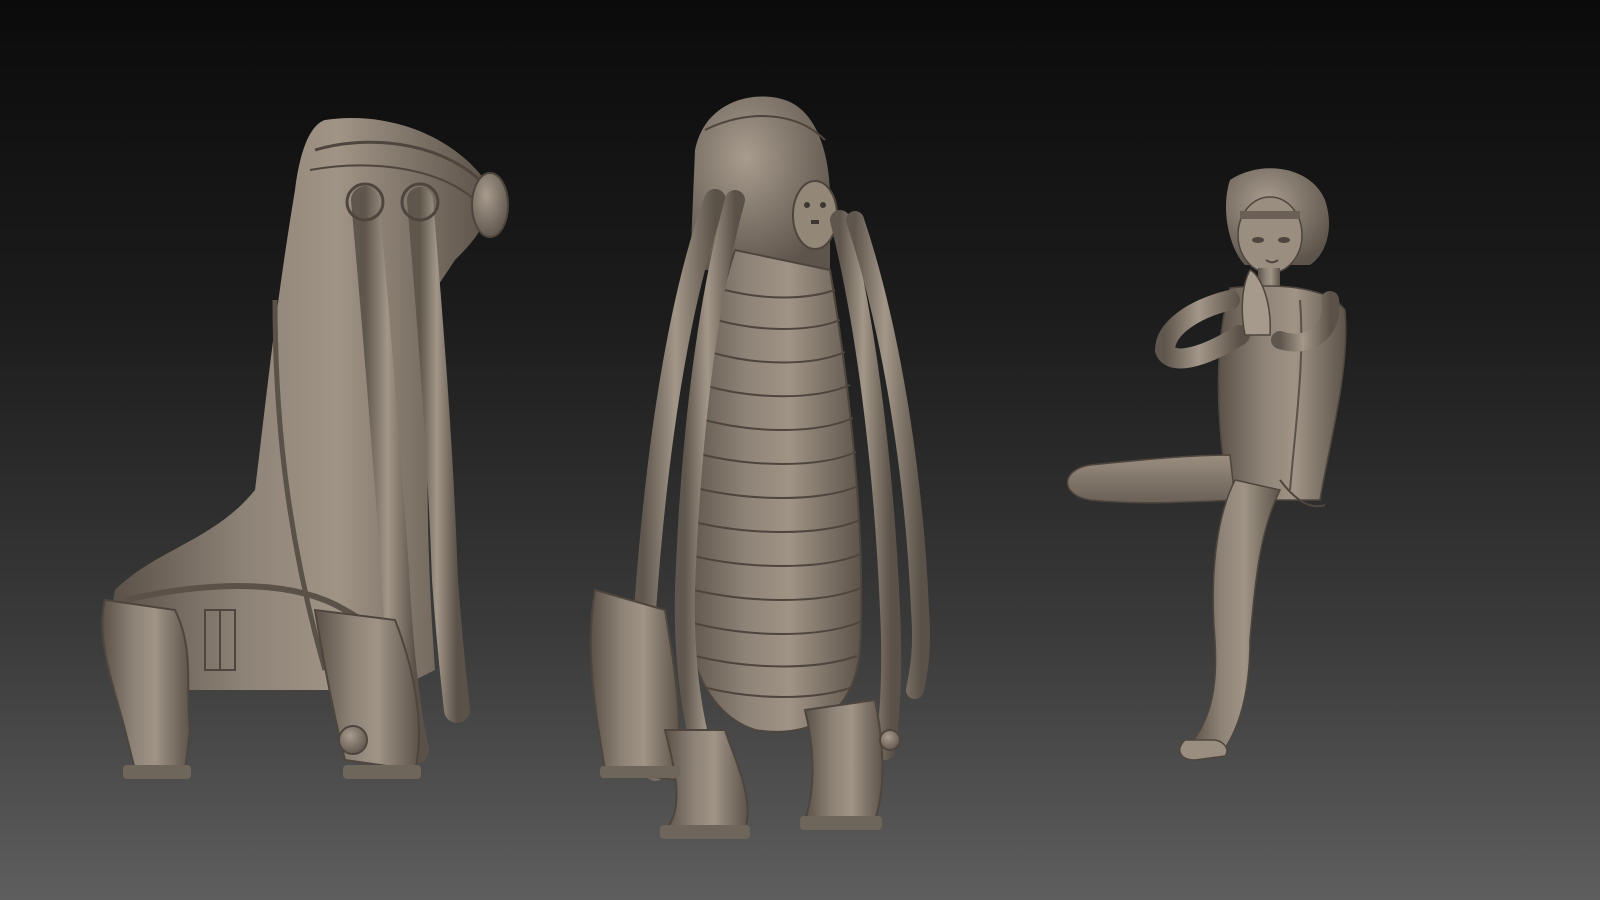  Describe the element at coordinates (146, 684) in the screenshot. I see `creature-side-back-leg` at that location.